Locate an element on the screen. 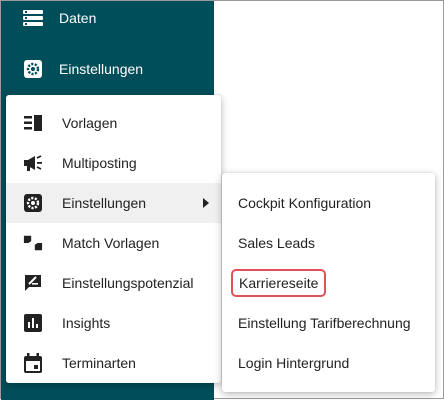 This screenshot has width=444, height=400. sidebar-item-einstellungen: Einstellungen is located at coordinates (107, 69).